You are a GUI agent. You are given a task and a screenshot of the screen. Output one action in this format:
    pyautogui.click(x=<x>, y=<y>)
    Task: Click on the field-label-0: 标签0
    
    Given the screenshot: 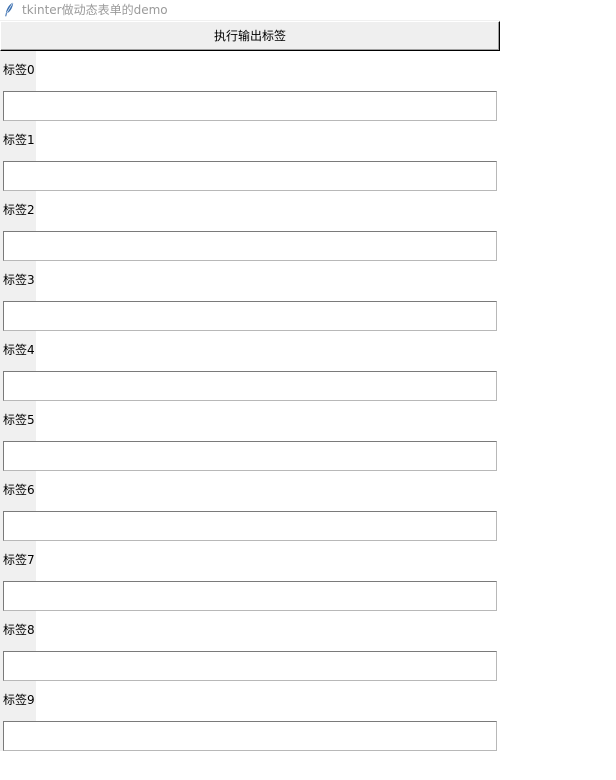 What is the action you would take?
    pyautogui.click(x=19, y=70)
    